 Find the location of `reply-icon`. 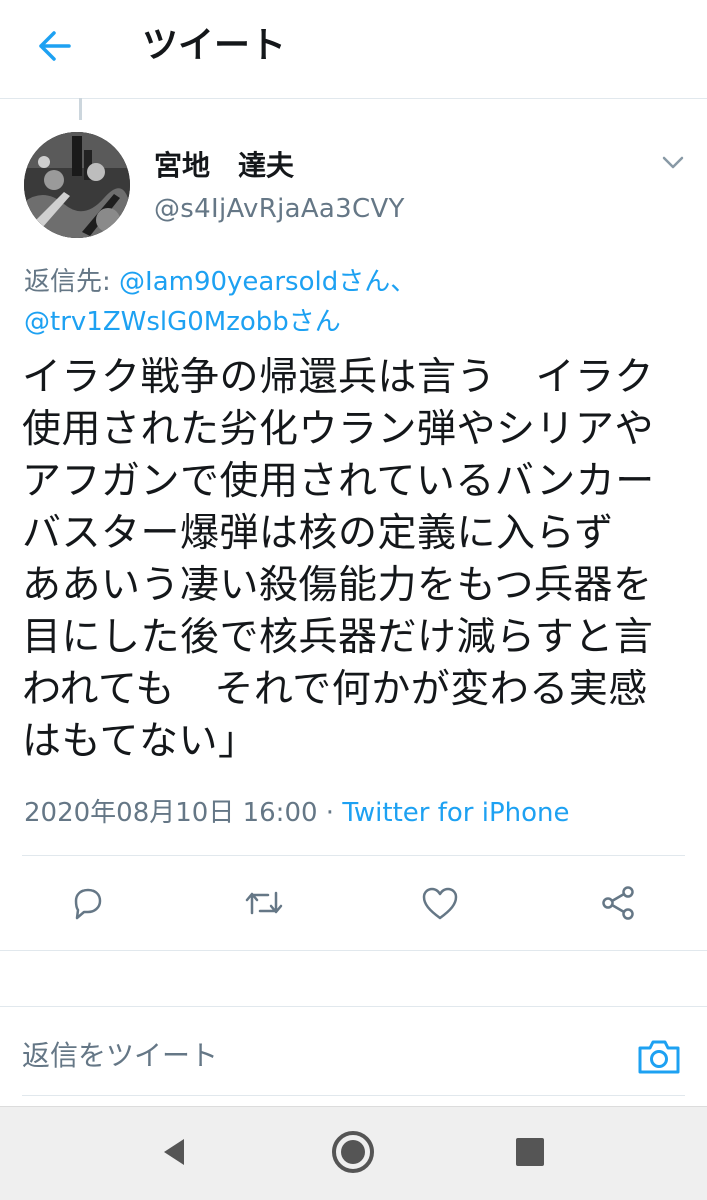

reply-icon is located at coordinates (88, 905).